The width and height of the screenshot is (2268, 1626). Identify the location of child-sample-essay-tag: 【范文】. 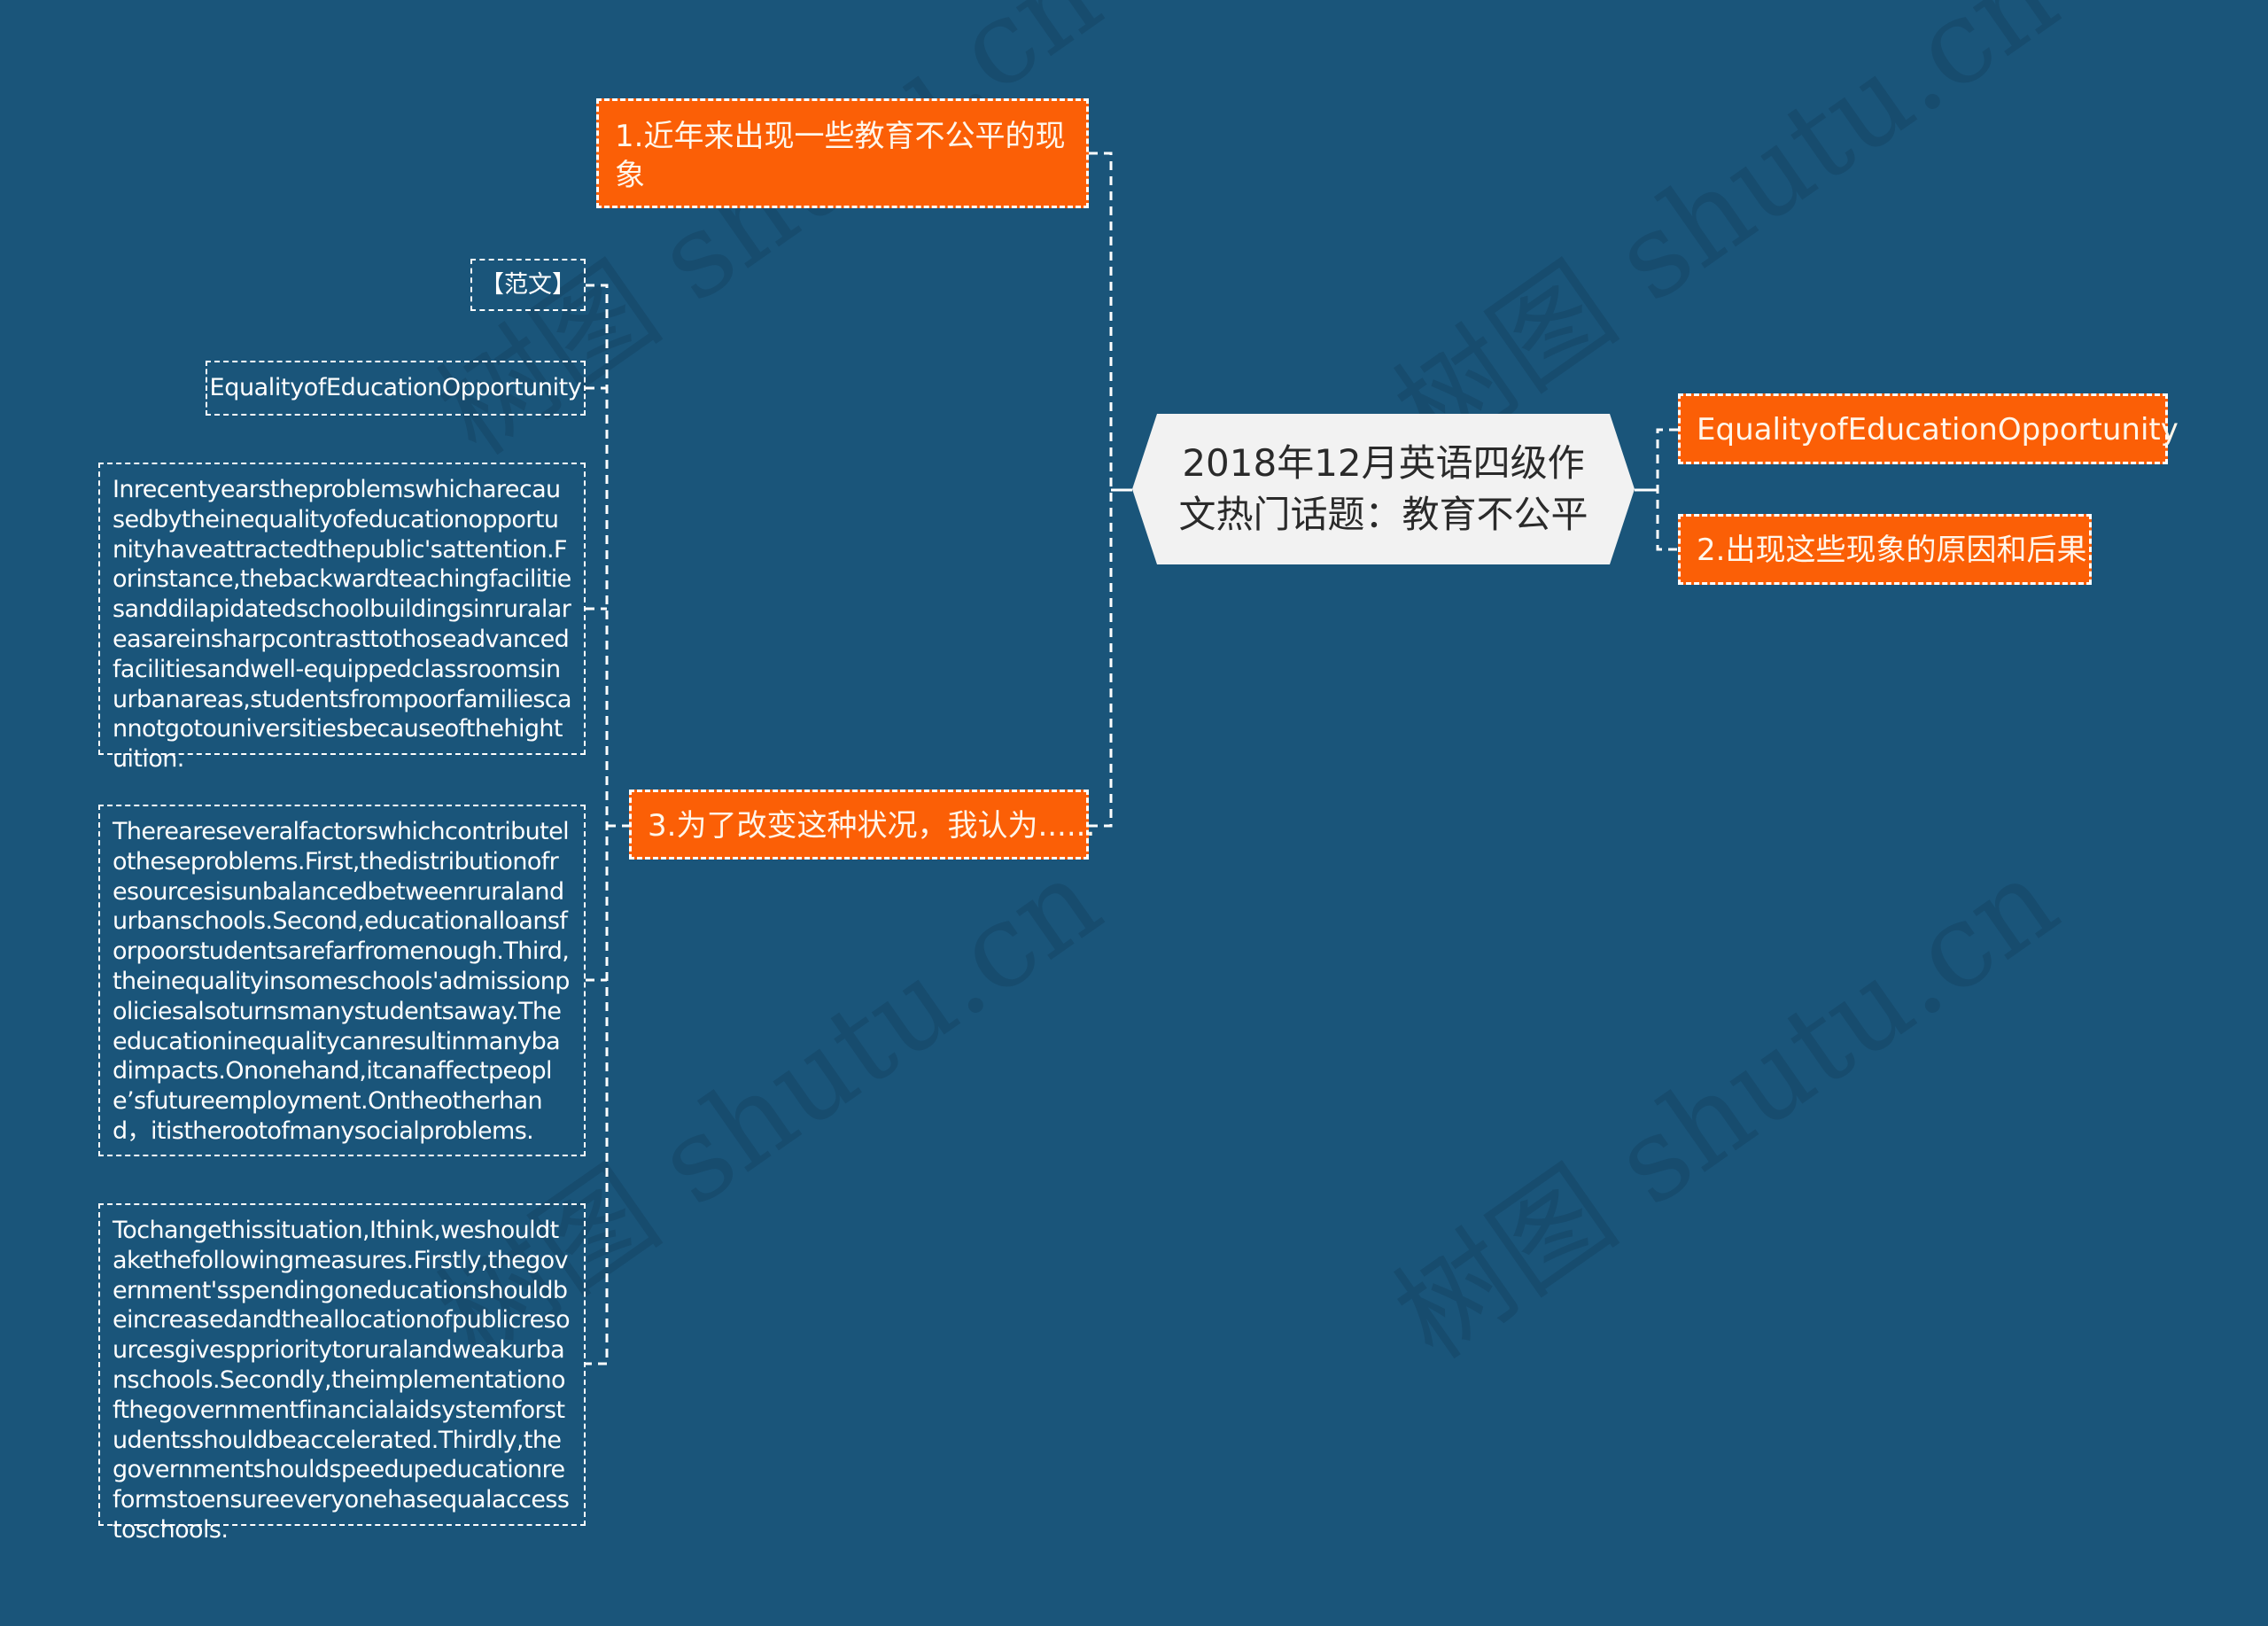
(528, 285).